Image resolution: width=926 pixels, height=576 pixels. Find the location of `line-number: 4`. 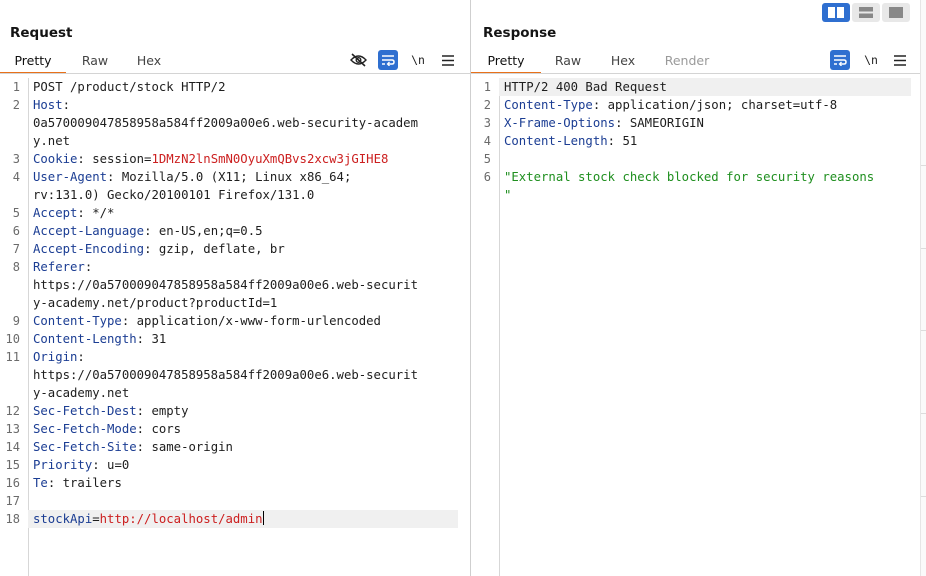

line-number: 4 is located at coordinates (487, 141).